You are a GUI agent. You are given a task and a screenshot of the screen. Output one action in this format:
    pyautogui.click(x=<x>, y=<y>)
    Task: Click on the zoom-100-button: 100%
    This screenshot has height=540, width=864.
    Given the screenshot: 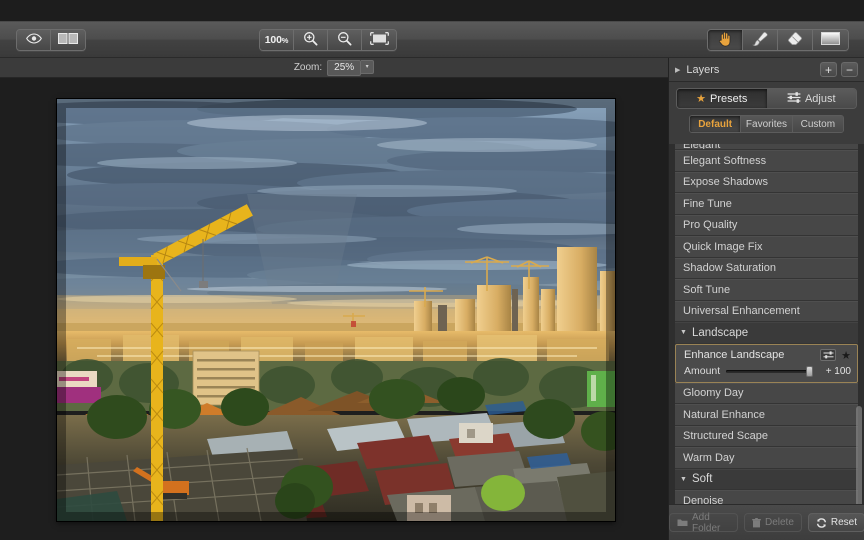 What is the action you would take?
    pyautogui.click(x=277, y=40)
    